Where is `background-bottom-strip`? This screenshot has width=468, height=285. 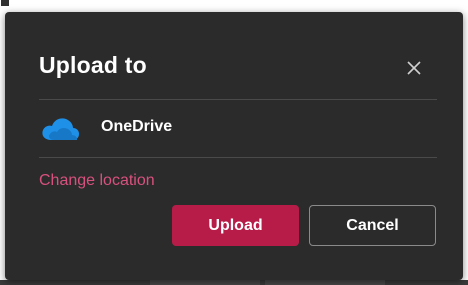
background-bottom-strip is located at coordinates (234, 282).